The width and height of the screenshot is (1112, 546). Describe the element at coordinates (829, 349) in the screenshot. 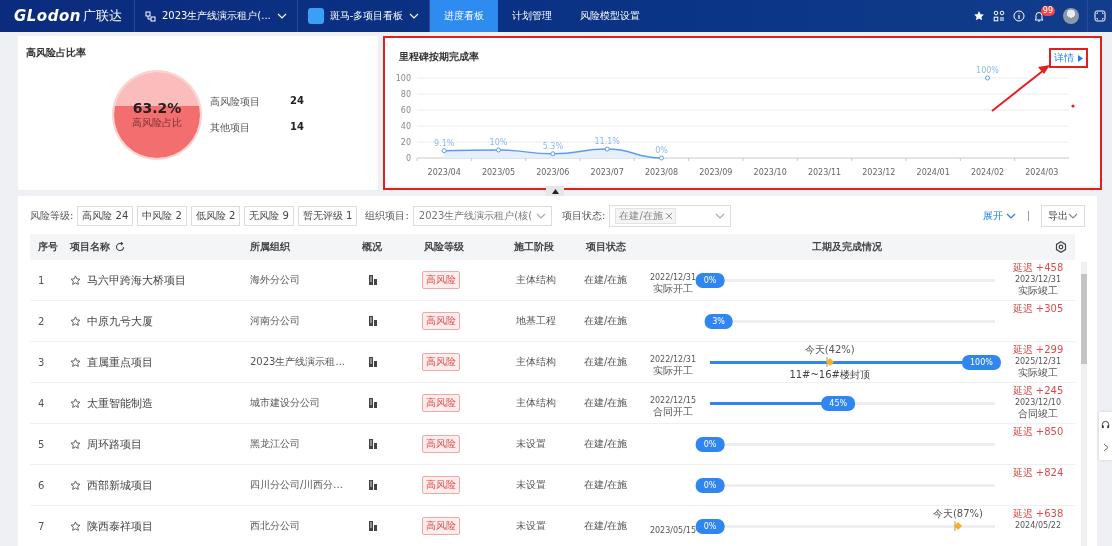

I see `today-label: 今天(42%)` at that location.